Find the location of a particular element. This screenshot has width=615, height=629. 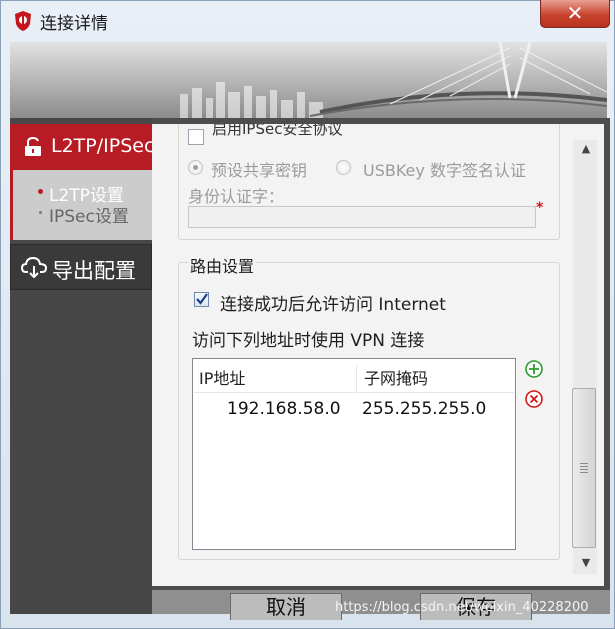

sidebar-item-label: 导出配置 is located at coordinates (94, 271).